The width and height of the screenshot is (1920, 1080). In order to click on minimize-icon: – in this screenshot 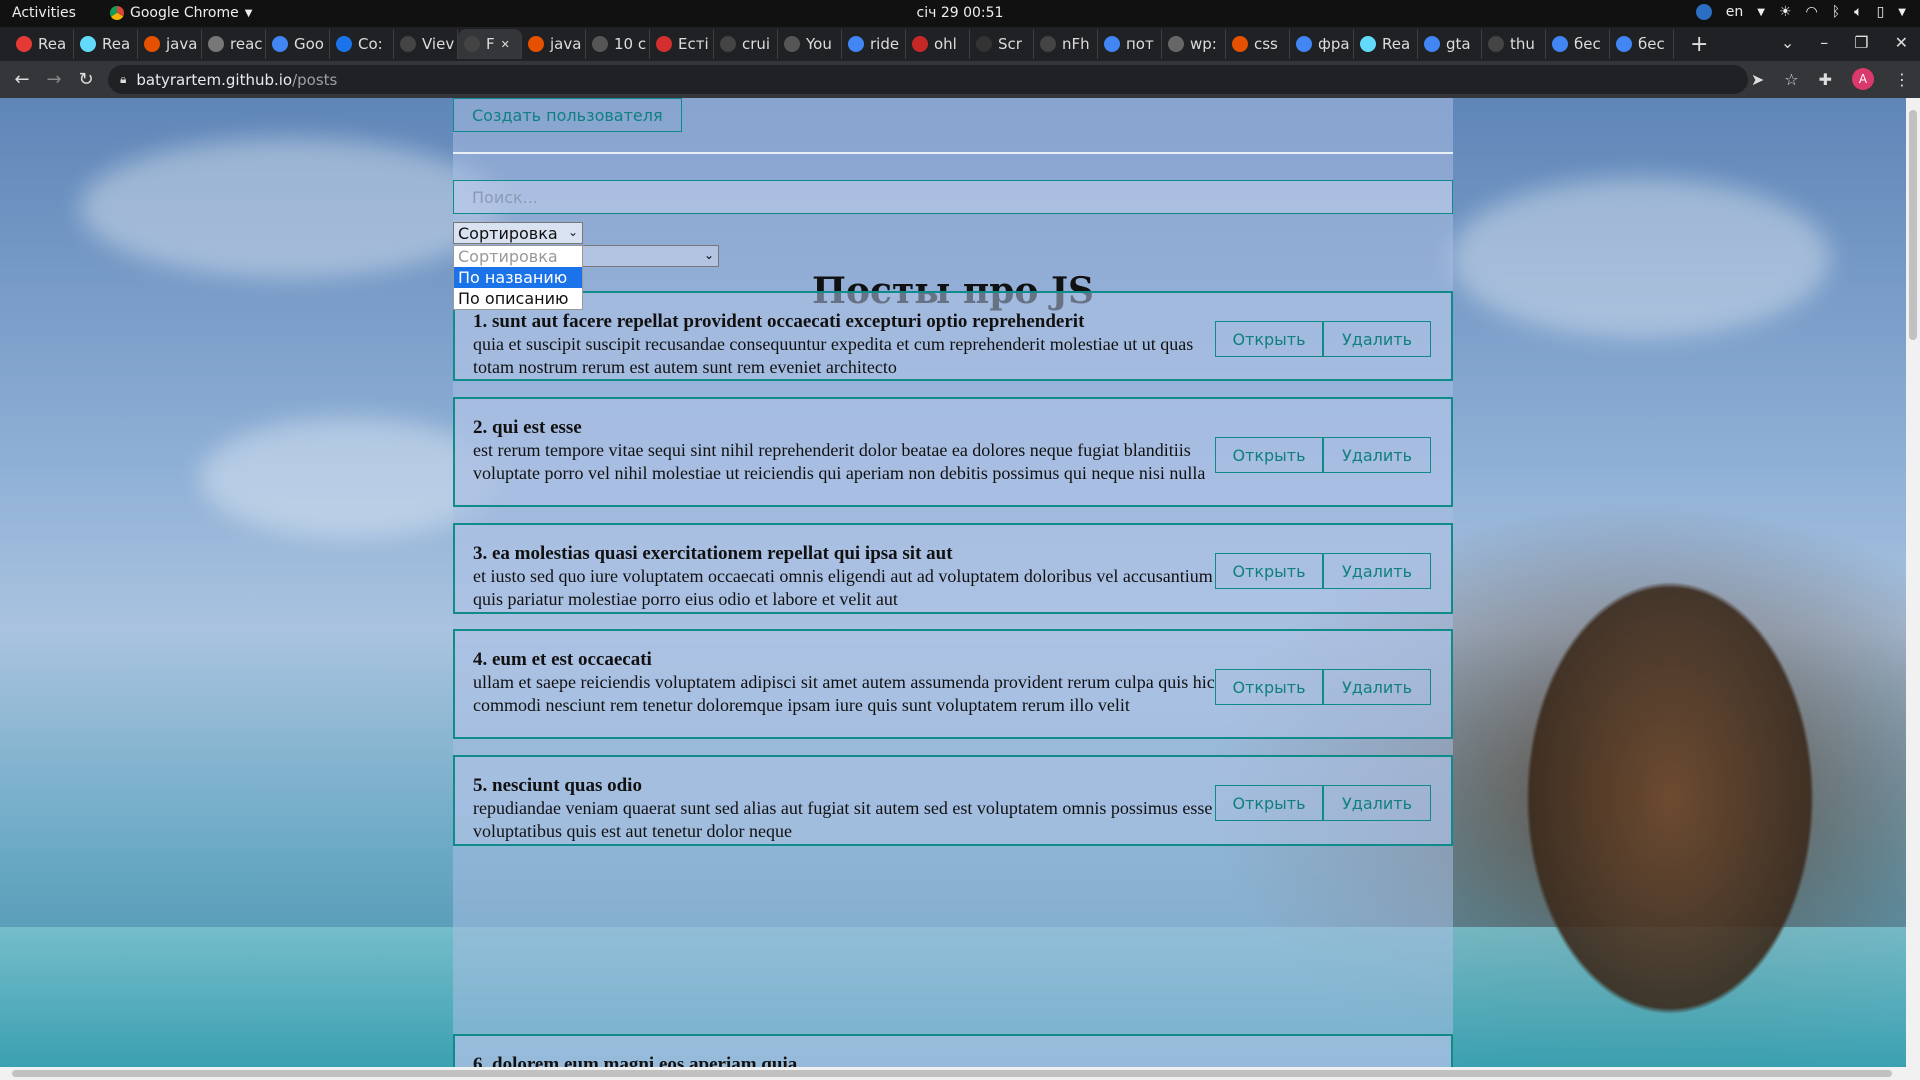, I will do `click(1824, 42)`.